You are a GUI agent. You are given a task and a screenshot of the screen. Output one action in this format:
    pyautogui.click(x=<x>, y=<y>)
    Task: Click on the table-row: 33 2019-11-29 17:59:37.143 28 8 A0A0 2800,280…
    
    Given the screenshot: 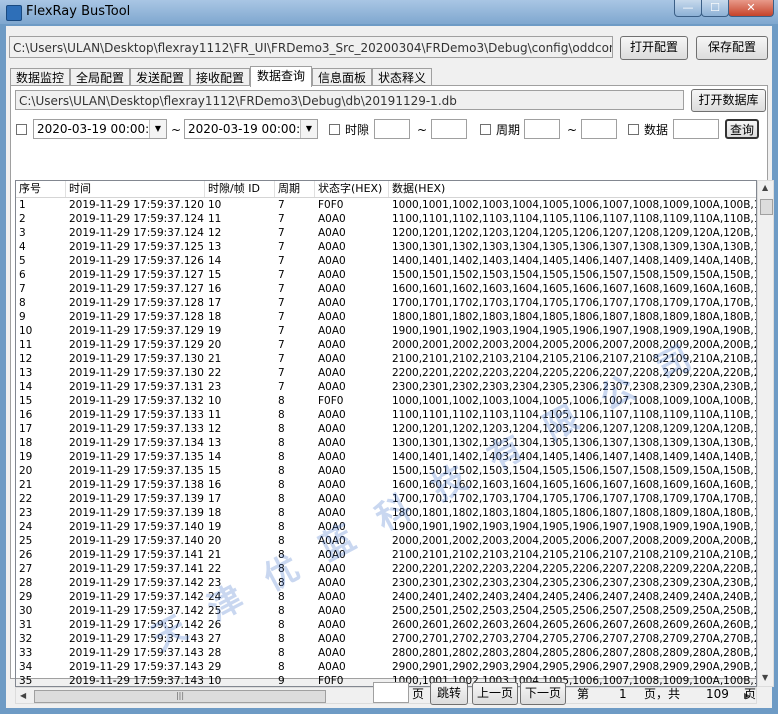 What is the action you would take?
    pyautogui.click(x=386, y=653)
    